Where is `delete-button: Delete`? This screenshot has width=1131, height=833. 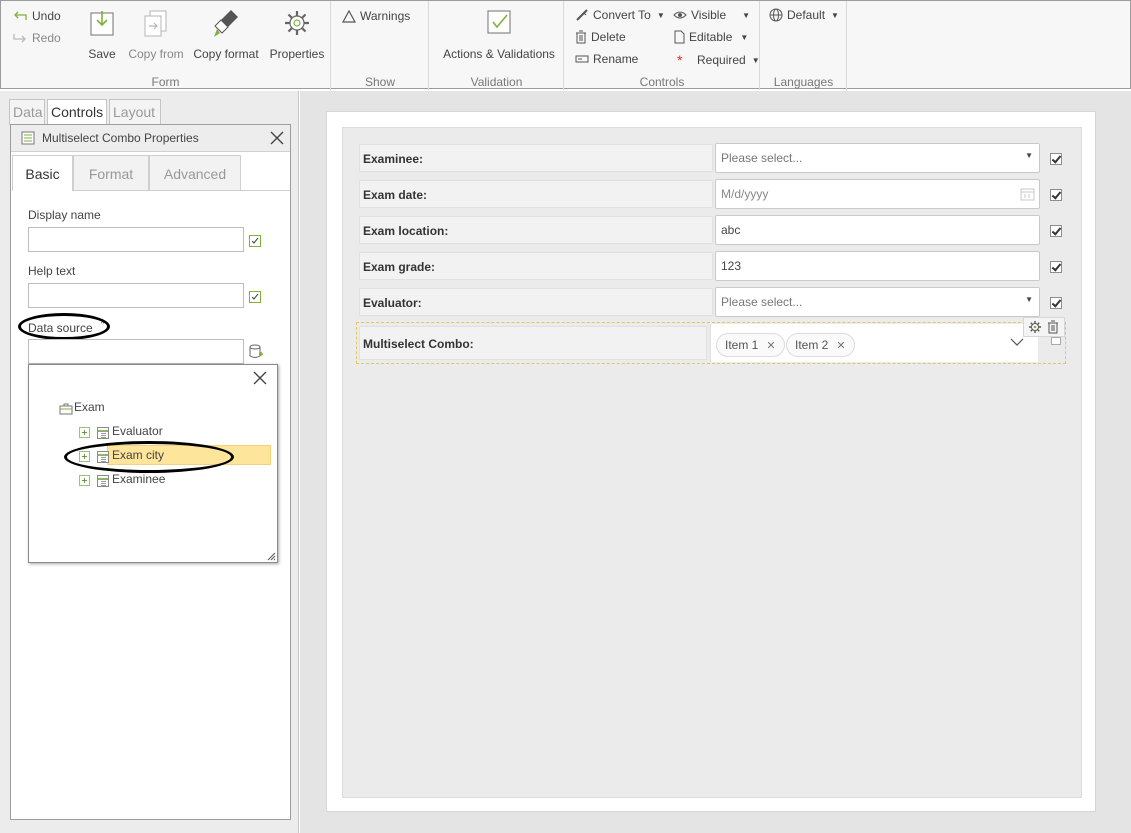
delete-button: Delete is located at coordinates (600, 37).